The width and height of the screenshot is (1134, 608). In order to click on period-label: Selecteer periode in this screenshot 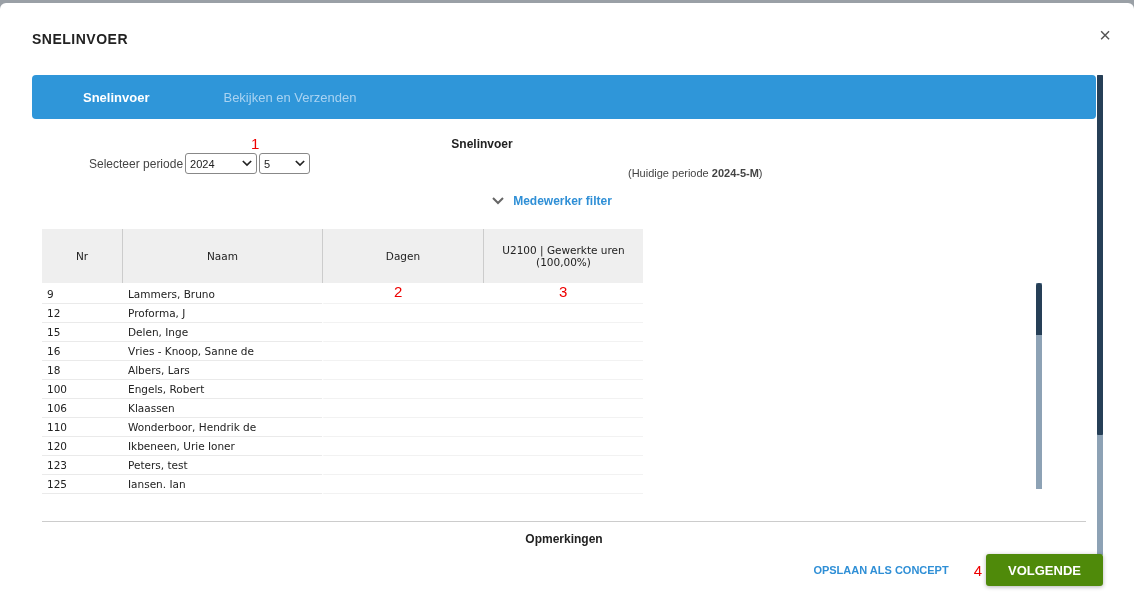, I will do `click(136, 163)`.